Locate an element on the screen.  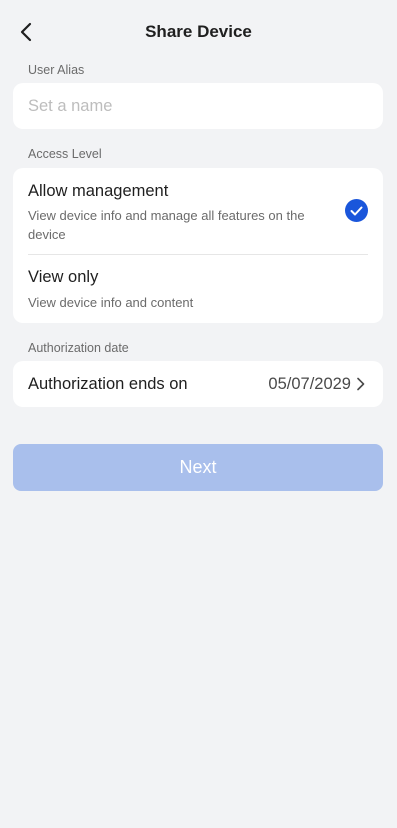
header: Share Device is located at coordinates (198, 32).